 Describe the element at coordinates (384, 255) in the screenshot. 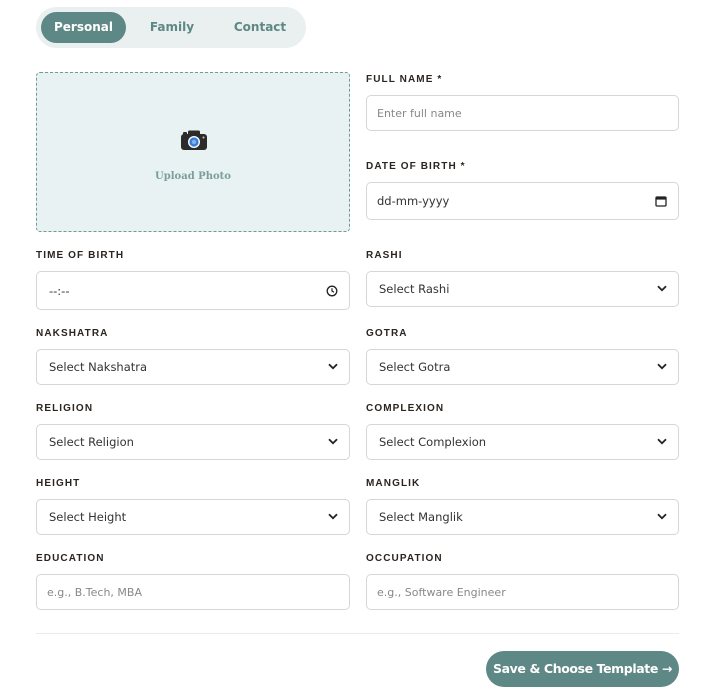

I see `rashi-label: RASHI` at that location.